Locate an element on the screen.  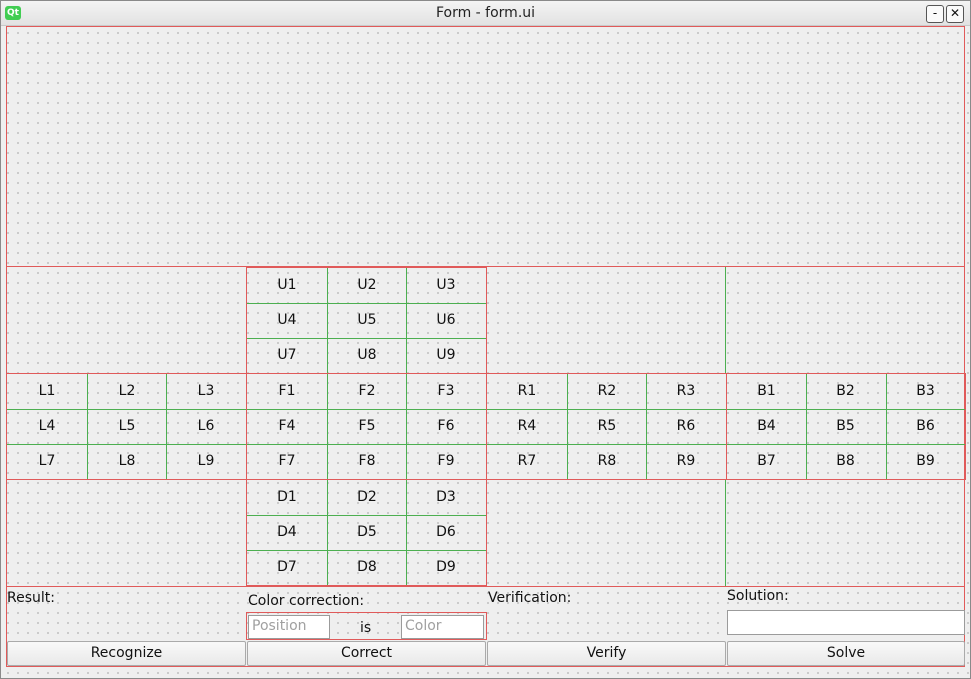
verification-label: Verification: is located at coordinates (530, 598).